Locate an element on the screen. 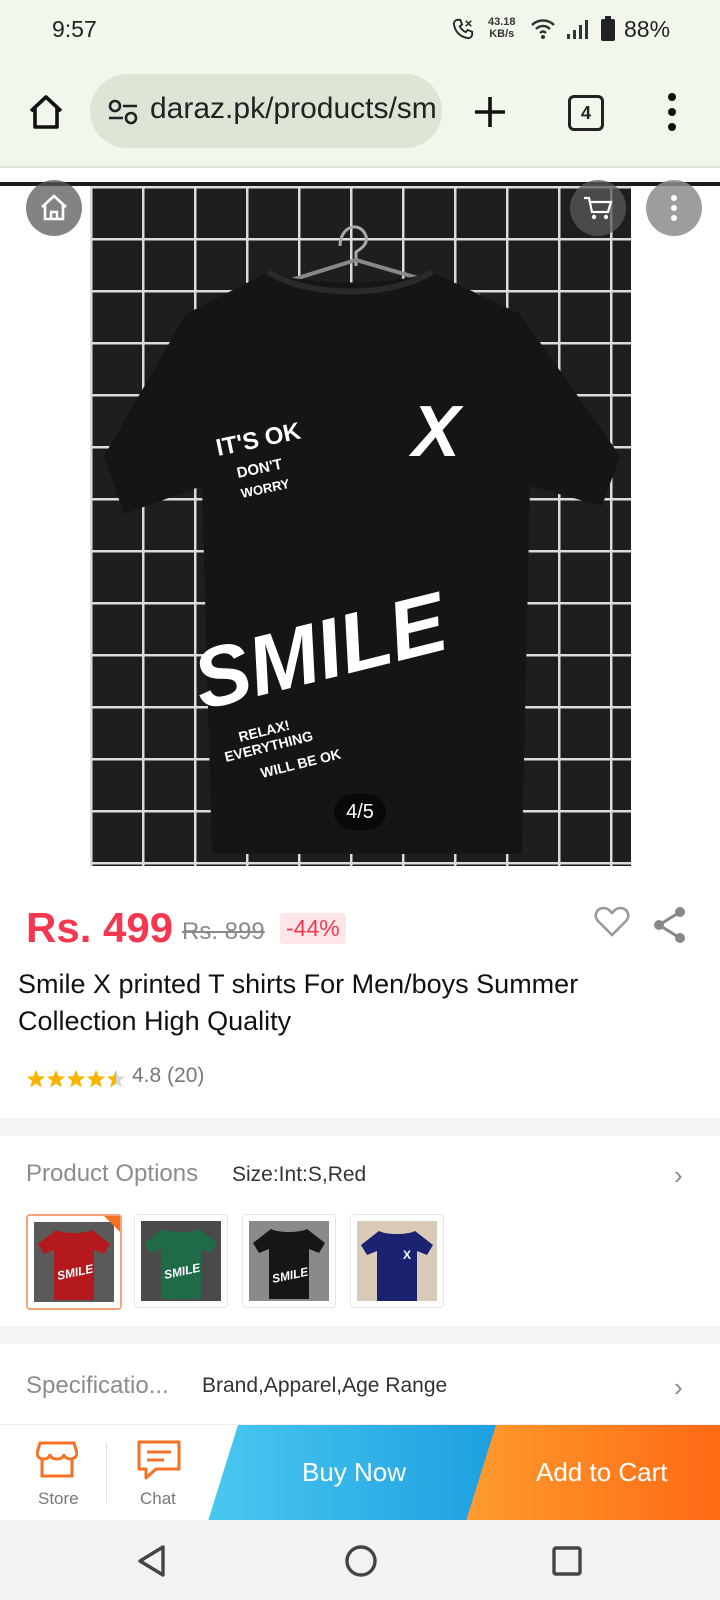 The image size is (720, 1600). bottom-action-bar: Store Chat Buy Now Add to Cart is located at coordinates (360, 1472).